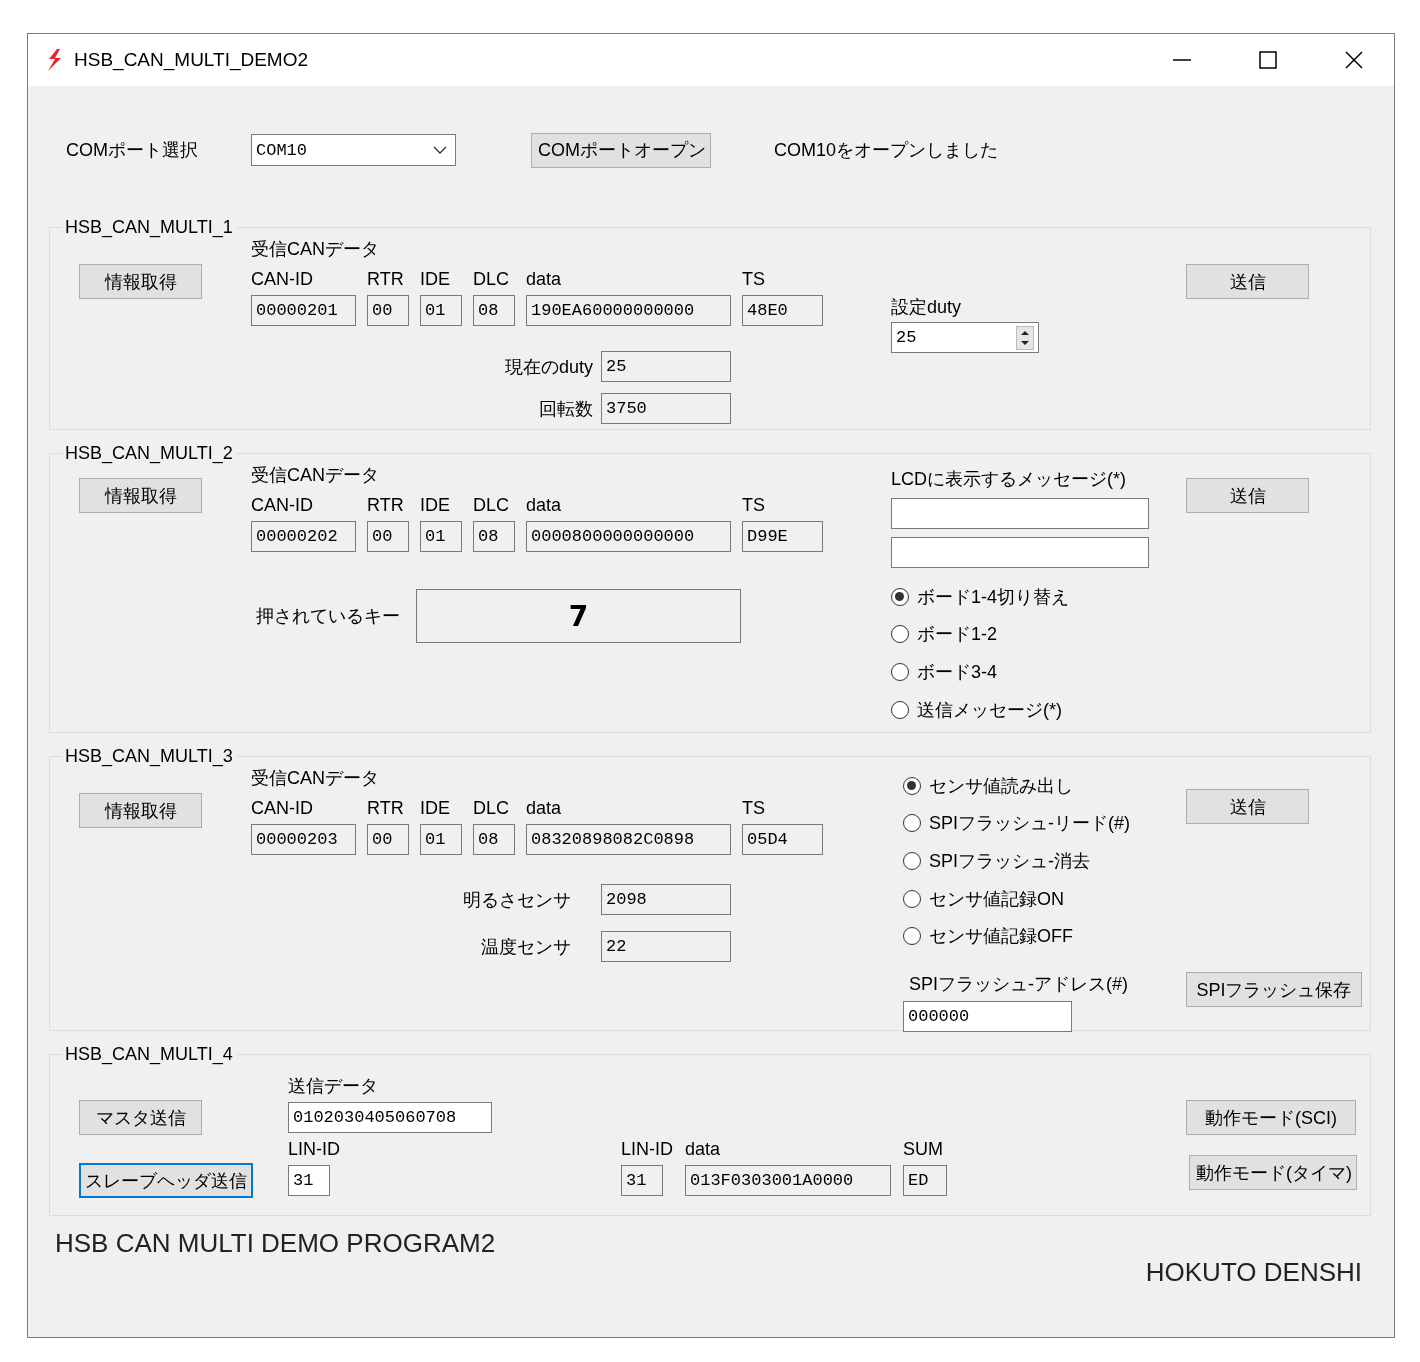 This screenshot has width=1420, height=1362. Describe the element at coordinates (517, 899) in the screenshot. I see `sensor-label: 明るさセンサ` at that location.